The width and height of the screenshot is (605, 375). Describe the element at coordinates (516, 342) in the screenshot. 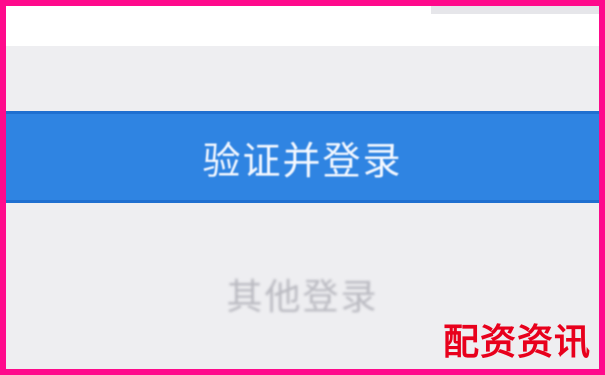

I see `watermark-text: 配资资讯` at that location.